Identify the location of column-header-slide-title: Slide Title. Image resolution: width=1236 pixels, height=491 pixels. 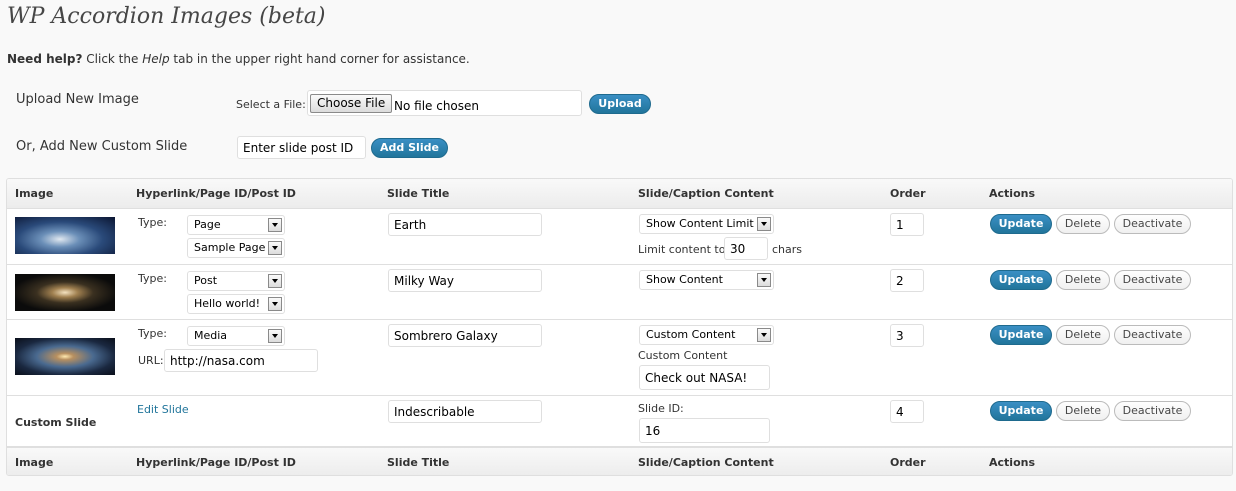
(418, 193).